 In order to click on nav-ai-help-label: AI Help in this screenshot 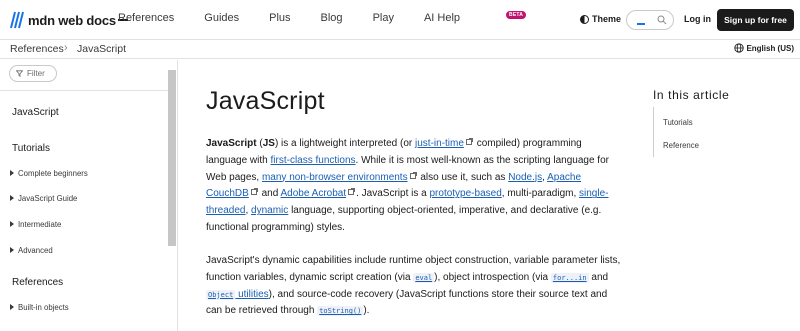, I will do `click(442, 18)`.